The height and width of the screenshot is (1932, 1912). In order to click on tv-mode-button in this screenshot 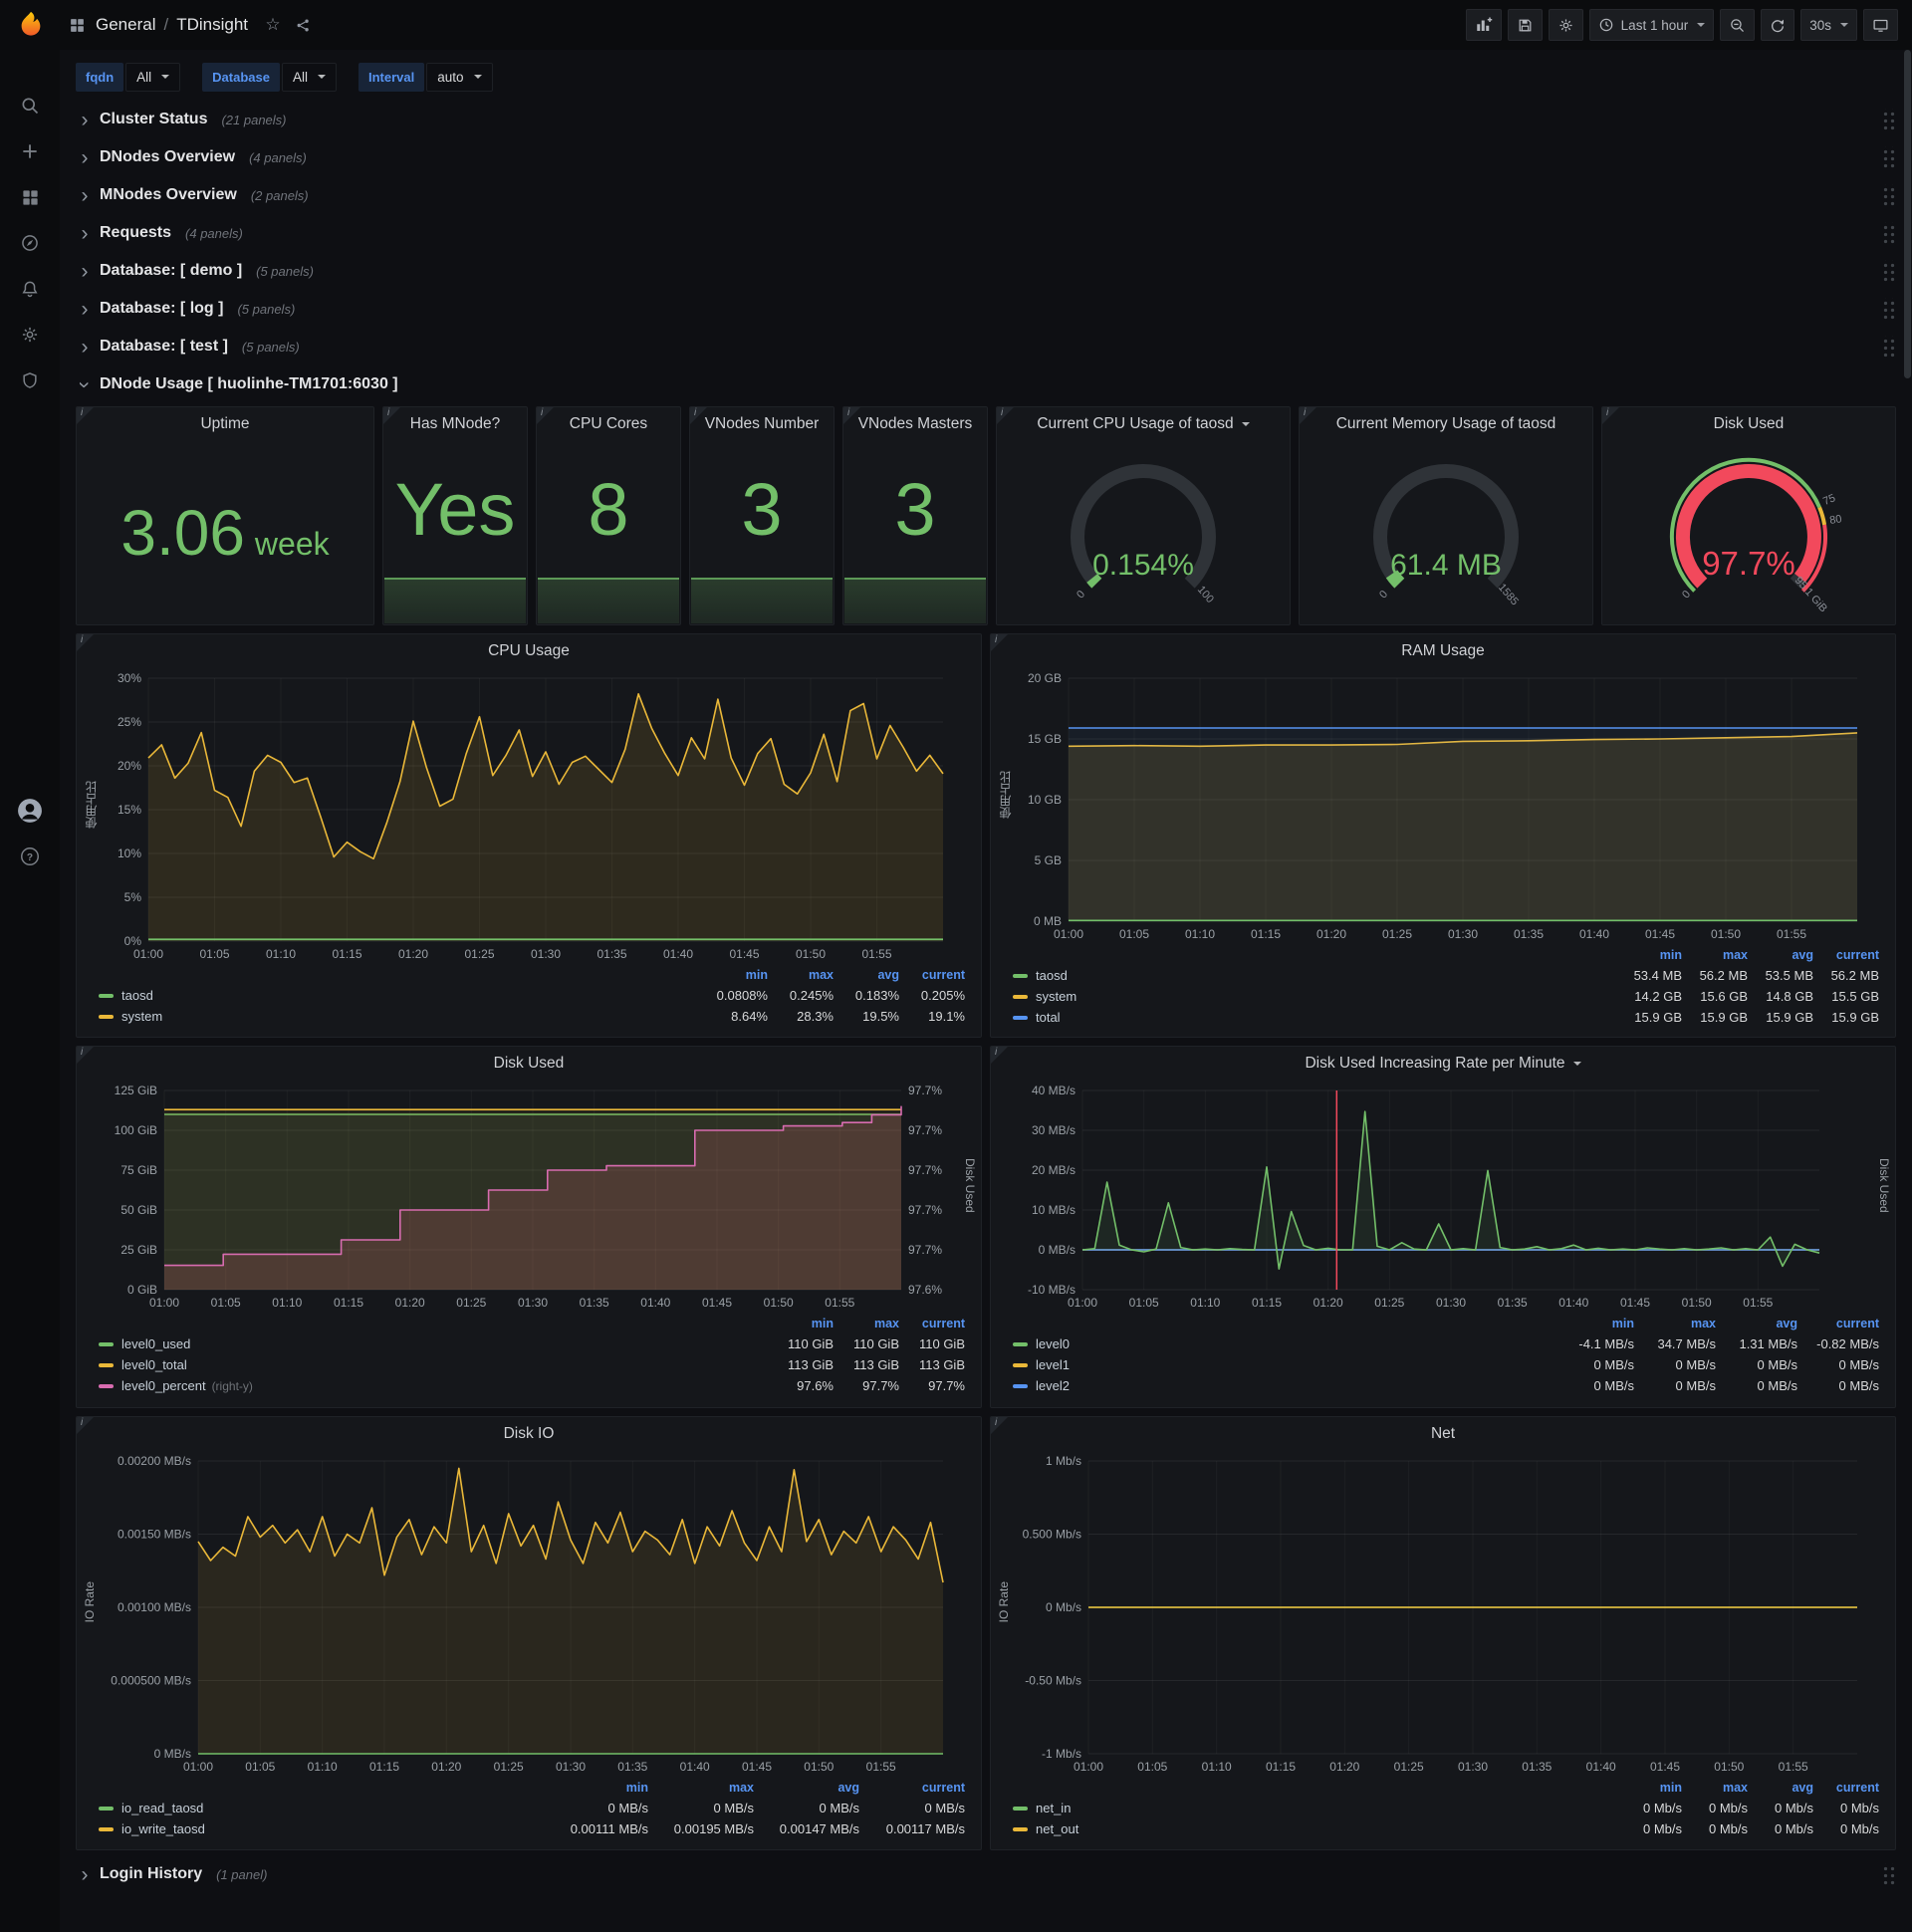, I will do `click(1880, 25)`.